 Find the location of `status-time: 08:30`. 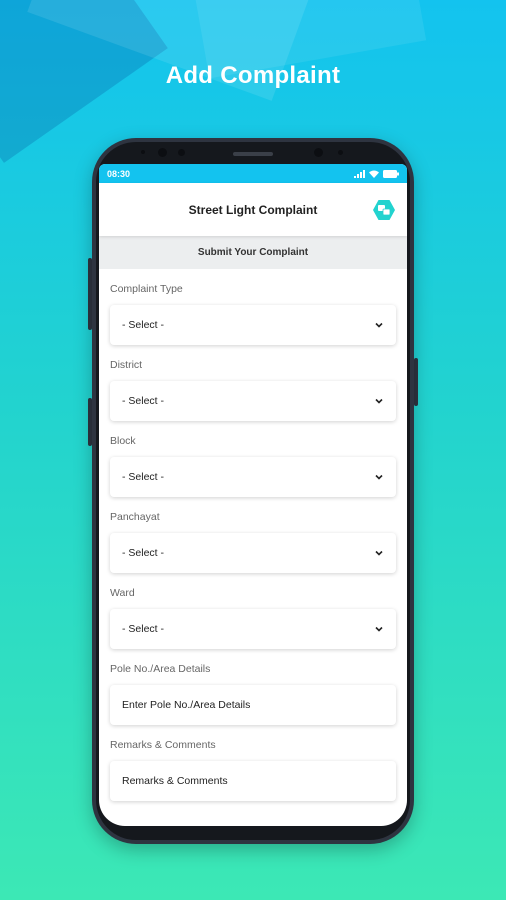

status-time: 08:30 is located at coordinates (119, 173).